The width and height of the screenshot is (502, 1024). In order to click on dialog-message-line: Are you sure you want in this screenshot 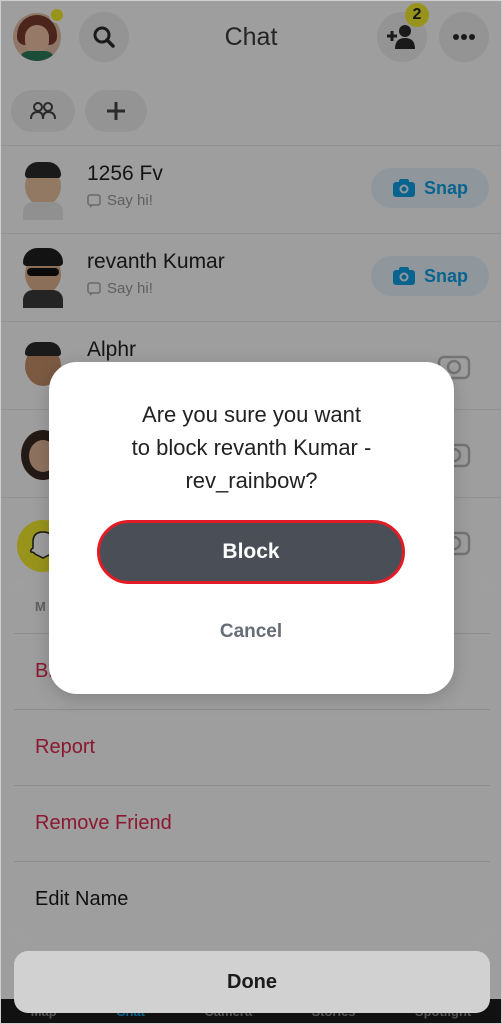, I will do `click(251, 414)`.